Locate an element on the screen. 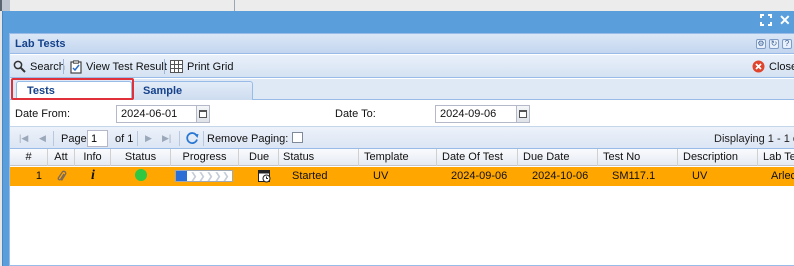 This screenshot has width=794, height=266. status-indicator-icon is located at coordinates (141, 175).